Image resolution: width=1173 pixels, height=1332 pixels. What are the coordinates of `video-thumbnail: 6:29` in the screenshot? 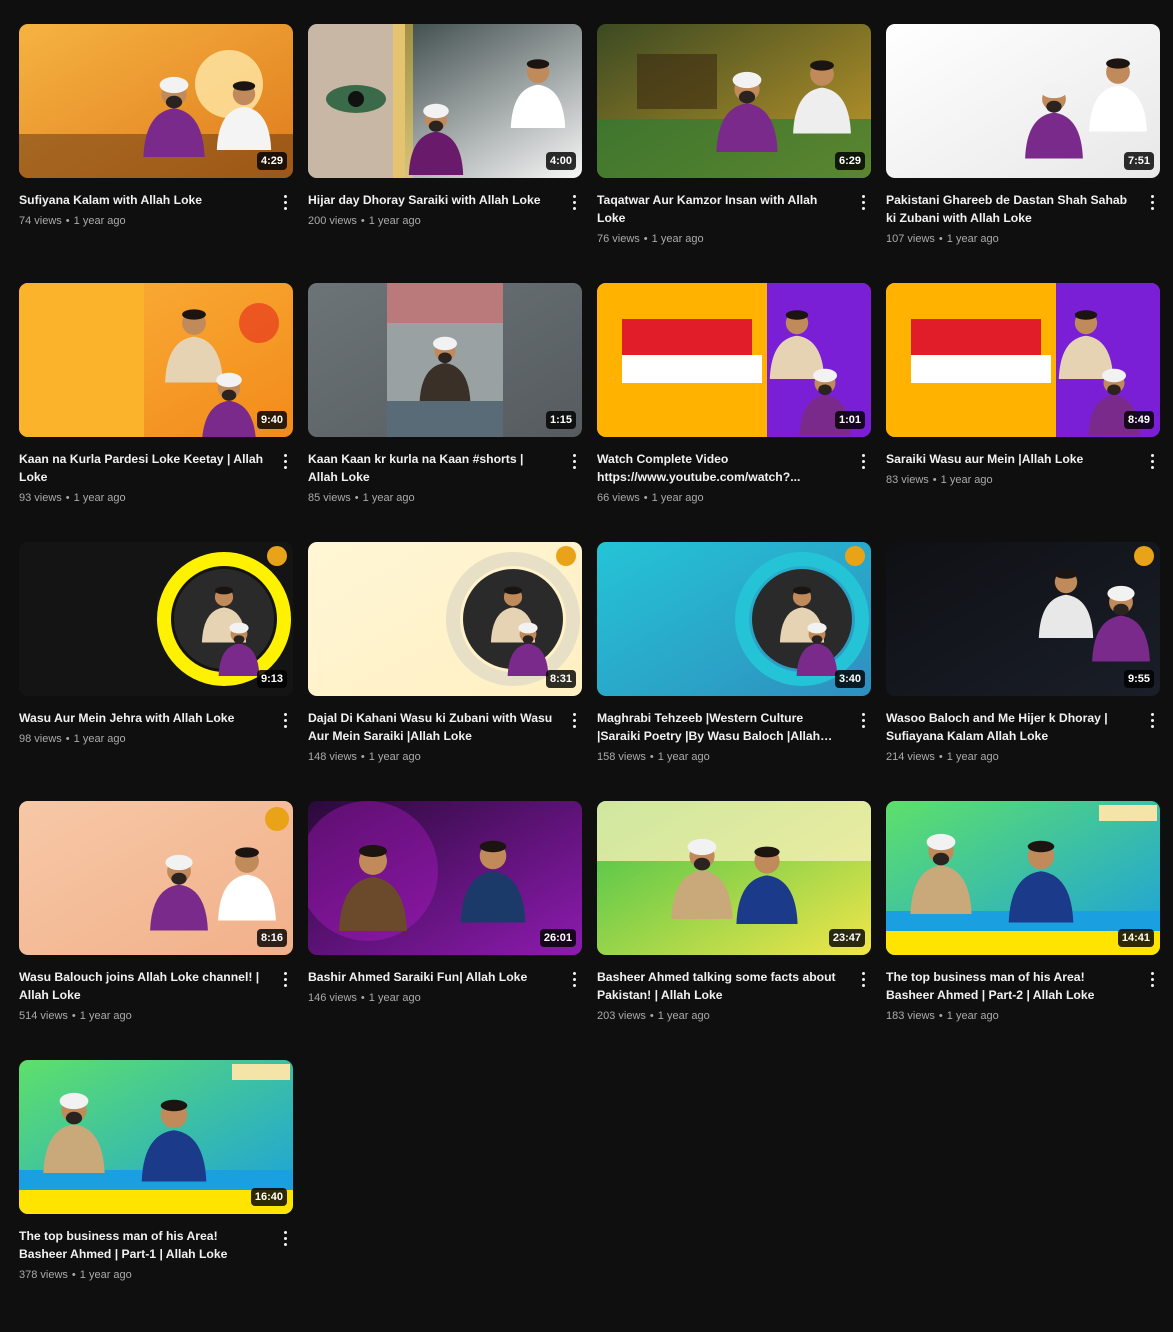 It's located at (734, 101).